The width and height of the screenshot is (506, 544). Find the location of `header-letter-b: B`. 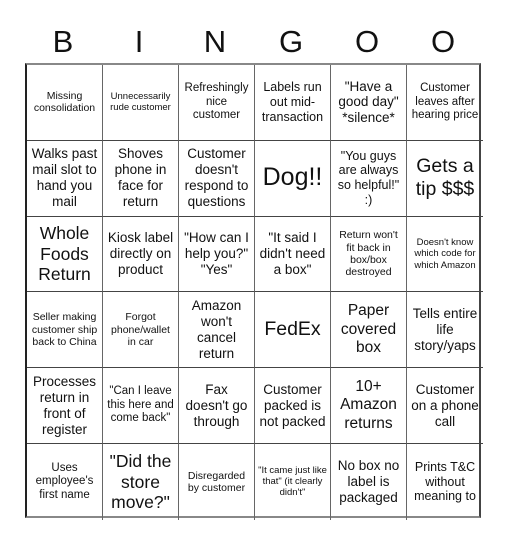

header-letter-b: B is located at coordinates (63, 41).